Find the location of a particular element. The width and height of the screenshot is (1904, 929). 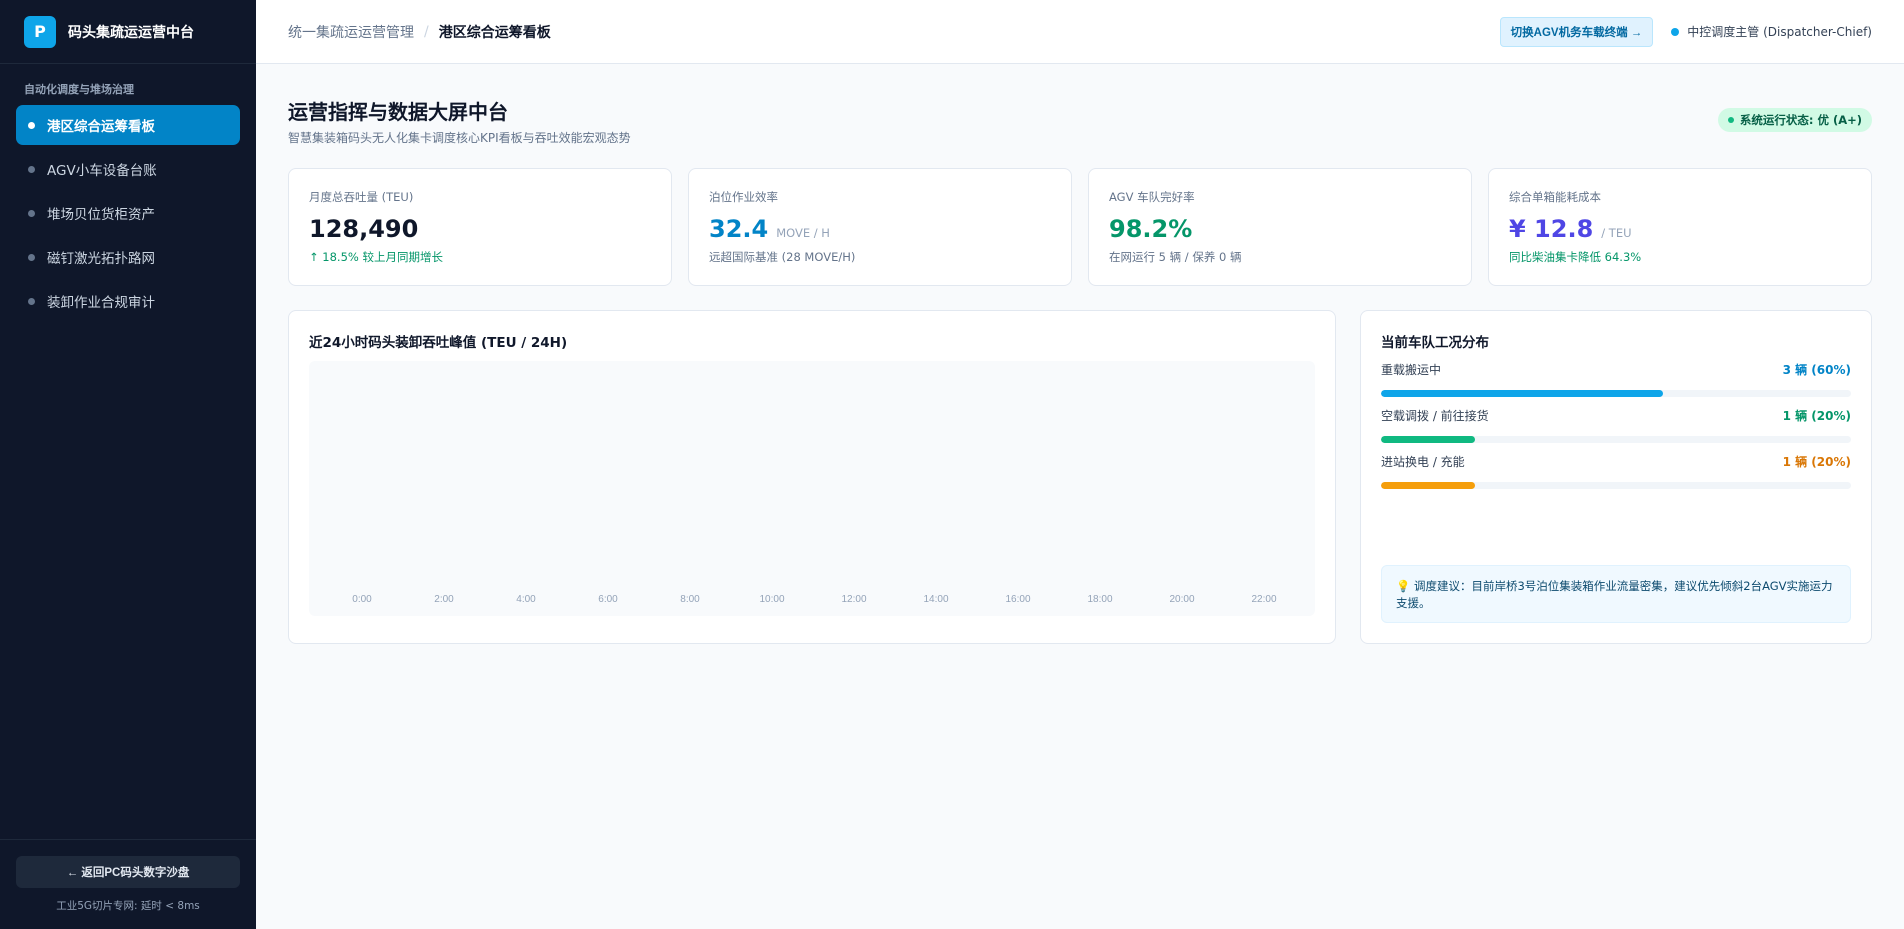

sidebar-item-road-network: 磁钉激光拓扑路网 is located at coordinates (128, 257).